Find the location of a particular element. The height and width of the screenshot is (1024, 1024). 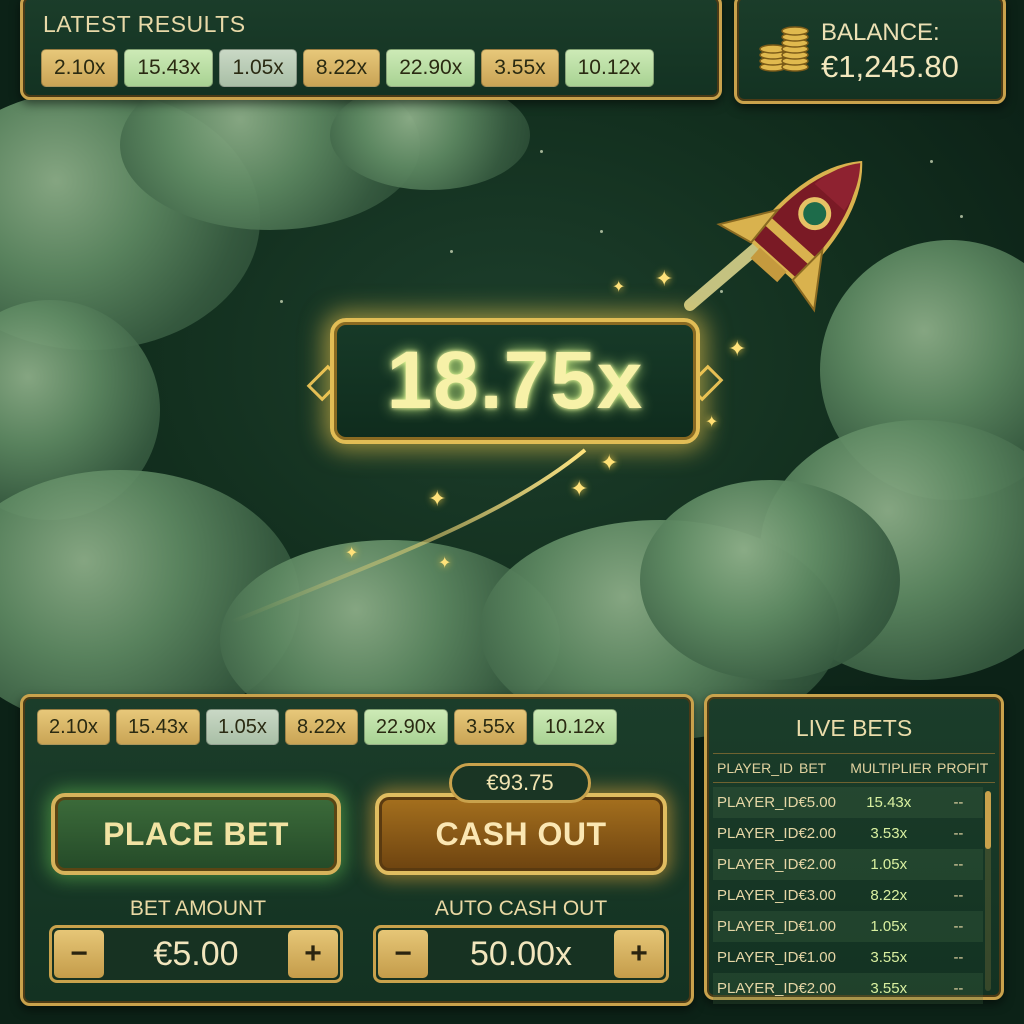

column-header-profit: PROFIT is located at coordinates (963, 768).